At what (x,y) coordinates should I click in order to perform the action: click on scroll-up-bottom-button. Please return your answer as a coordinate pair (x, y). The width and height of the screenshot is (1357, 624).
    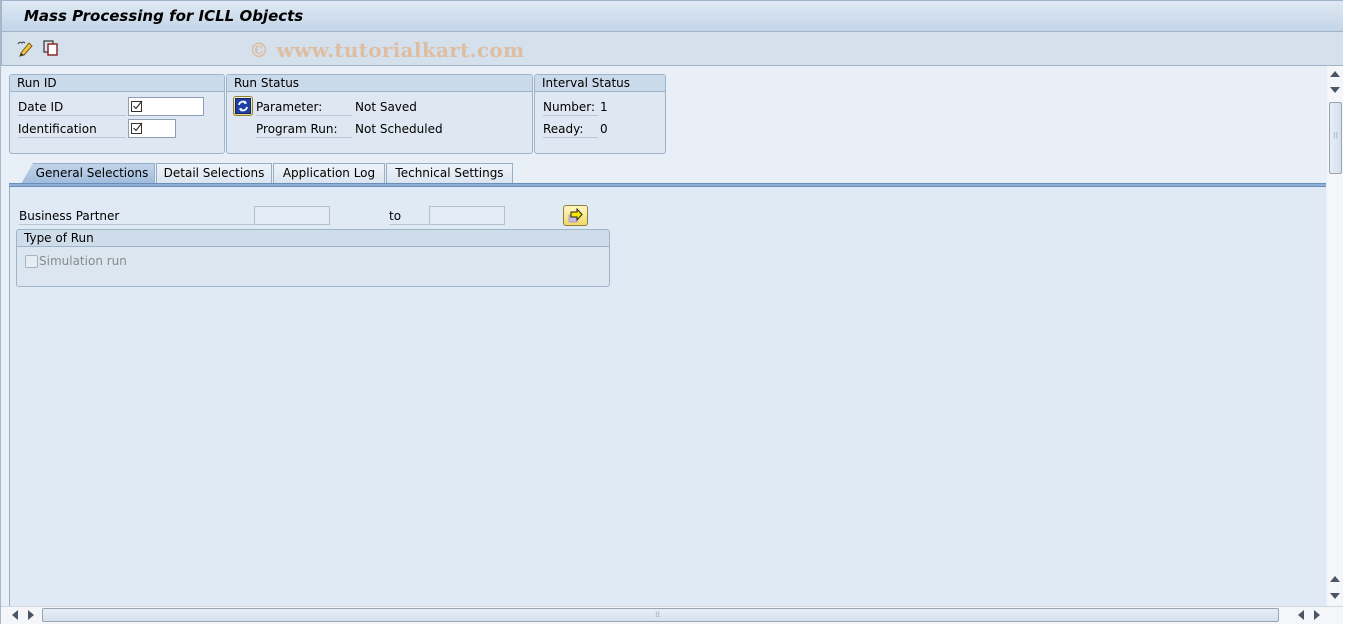
    Looking at the image, I should click on (1335, 579).